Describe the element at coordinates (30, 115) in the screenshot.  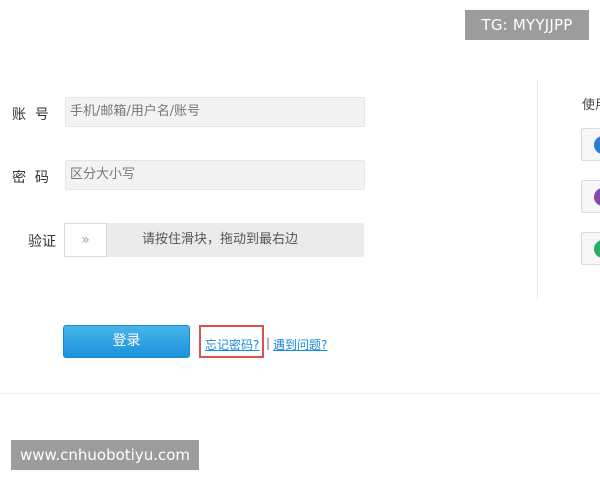
I see `account-label: 账 号` at that location.